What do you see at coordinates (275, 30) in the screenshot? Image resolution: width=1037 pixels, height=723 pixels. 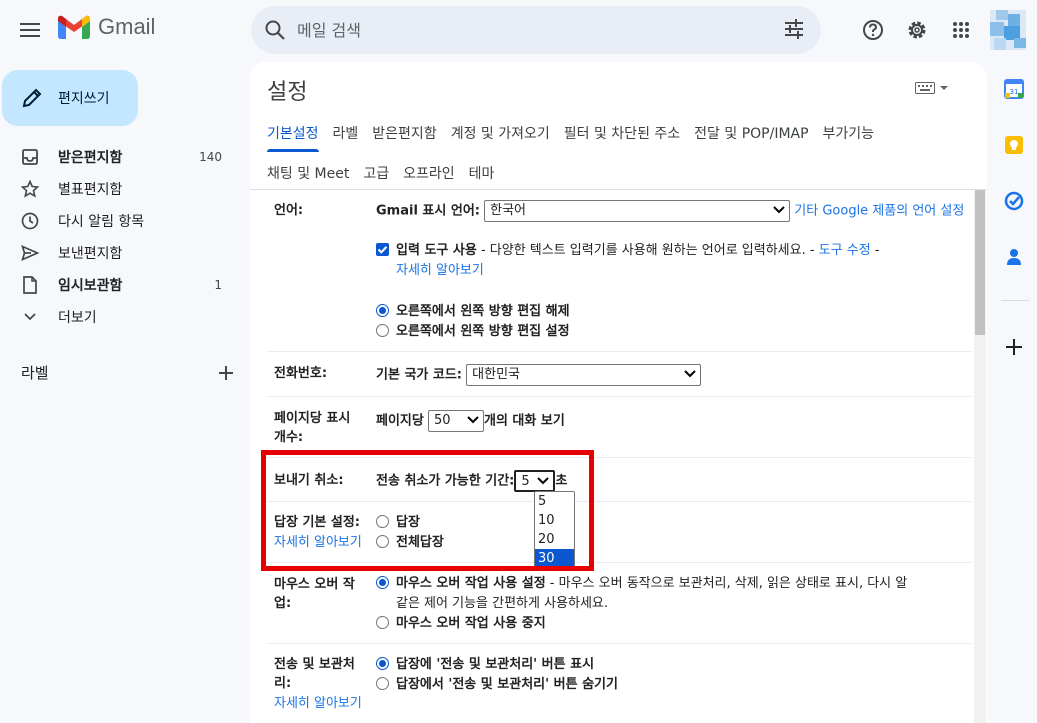 I see `search-icon` at bounding box center [275, 30].